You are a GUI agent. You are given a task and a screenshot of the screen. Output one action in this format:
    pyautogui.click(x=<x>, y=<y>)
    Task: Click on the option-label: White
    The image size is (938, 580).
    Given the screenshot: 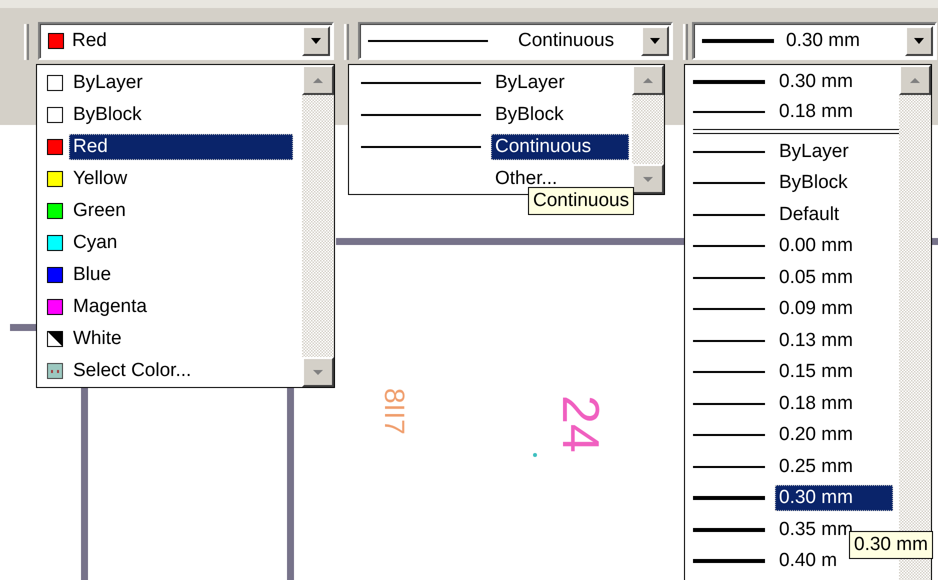 What is the action you would take?
    pyautogui.click(x=97, y=339)
    